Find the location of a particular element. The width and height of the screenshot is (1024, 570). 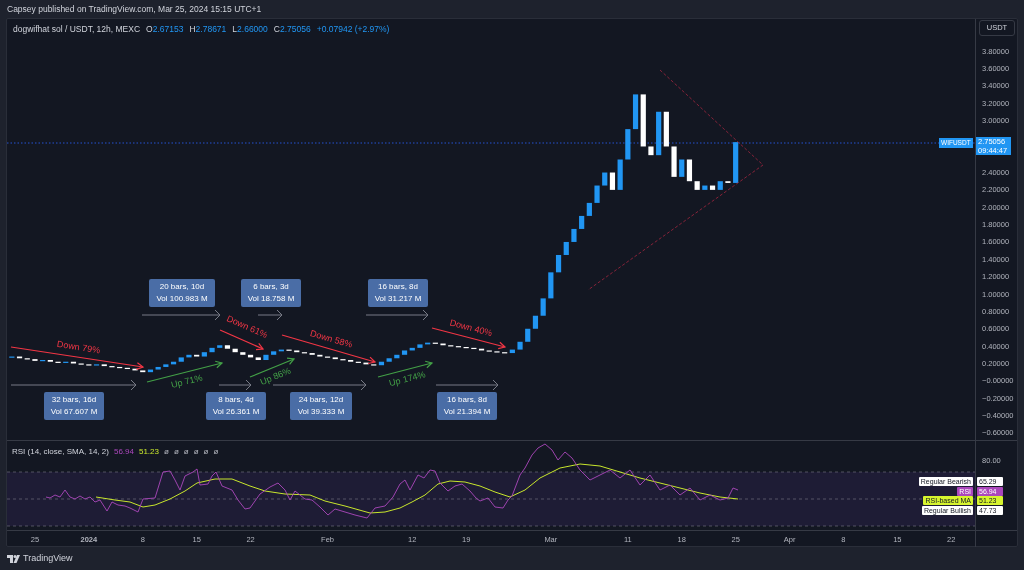

measurement-label: 24 bars, 12d Vol 39.333 M is located at coordinates (321, 406).